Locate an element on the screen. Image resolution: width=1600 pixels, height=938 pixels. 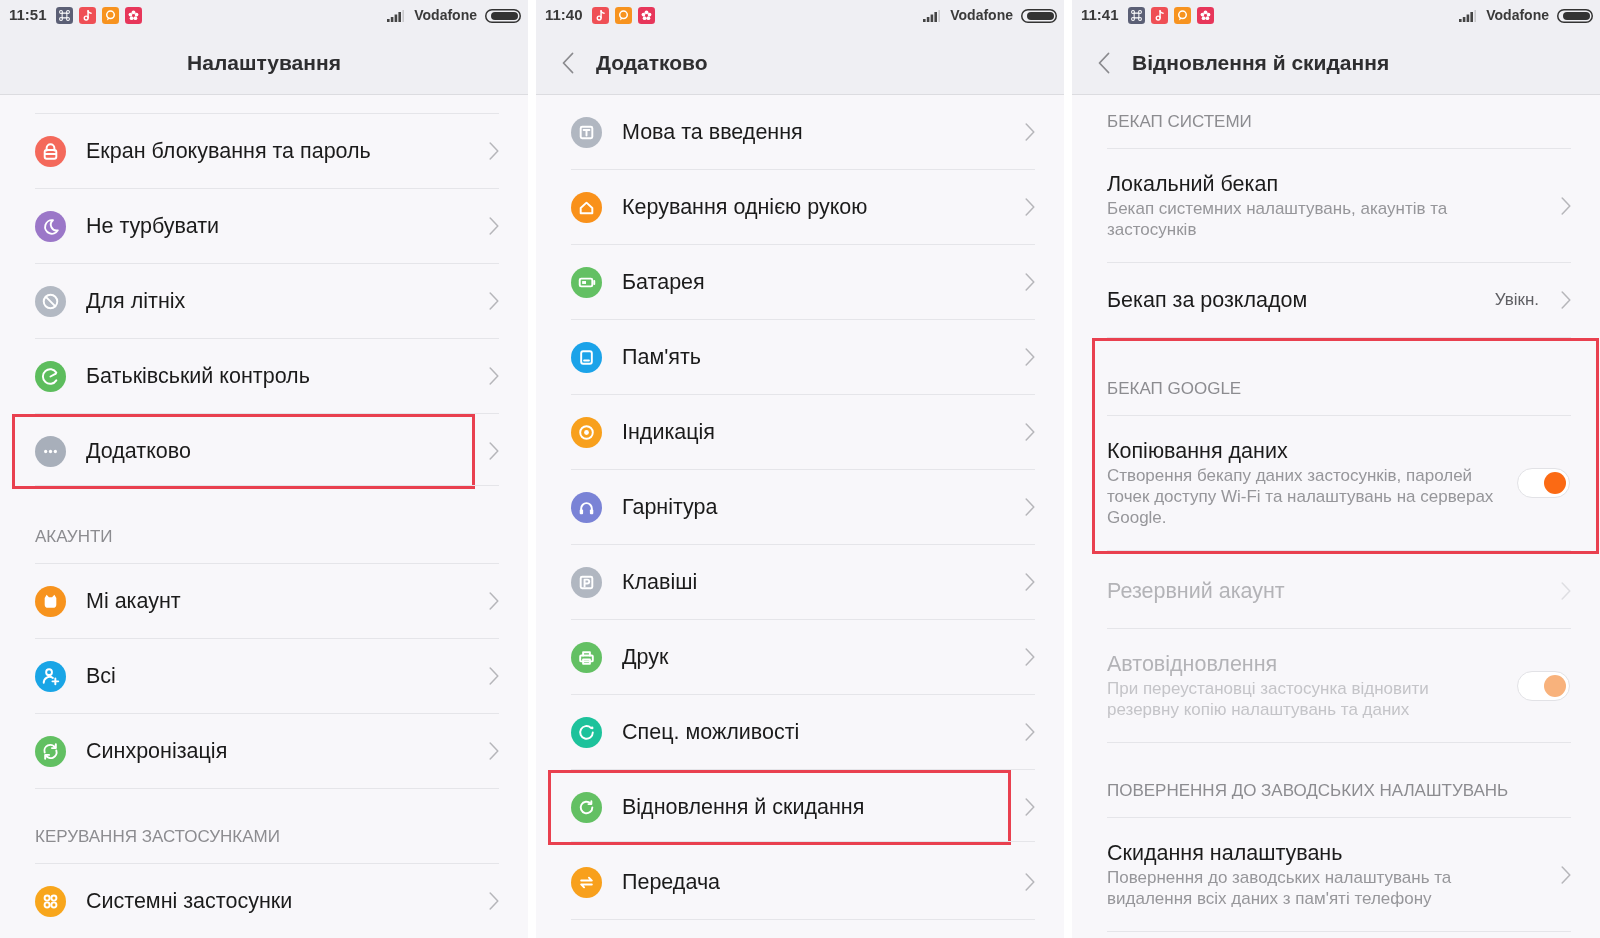
settings-item: Бекап за розкладом Увікн. is located at coordinates (1339, 300).